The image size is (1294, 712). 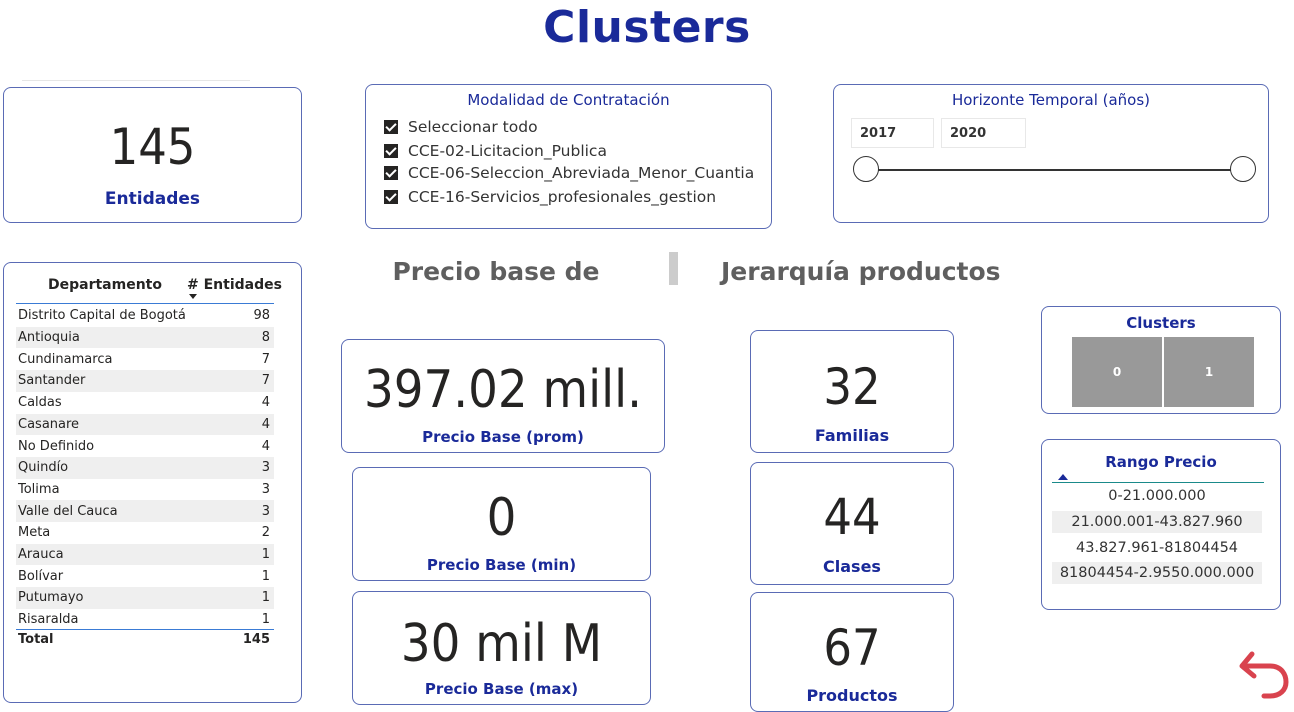 I want to click on cluster-option-1: 1, so click(x=1209, y=372).